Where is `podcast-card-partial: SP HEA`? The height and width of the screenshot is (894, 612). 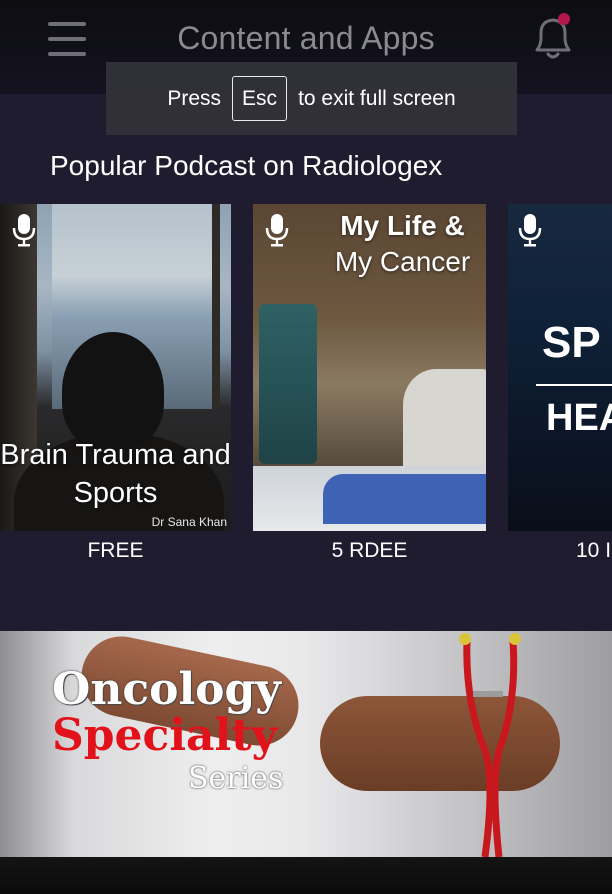
podcast-card-partial: SP HEA is located at coordinates (560, 367).